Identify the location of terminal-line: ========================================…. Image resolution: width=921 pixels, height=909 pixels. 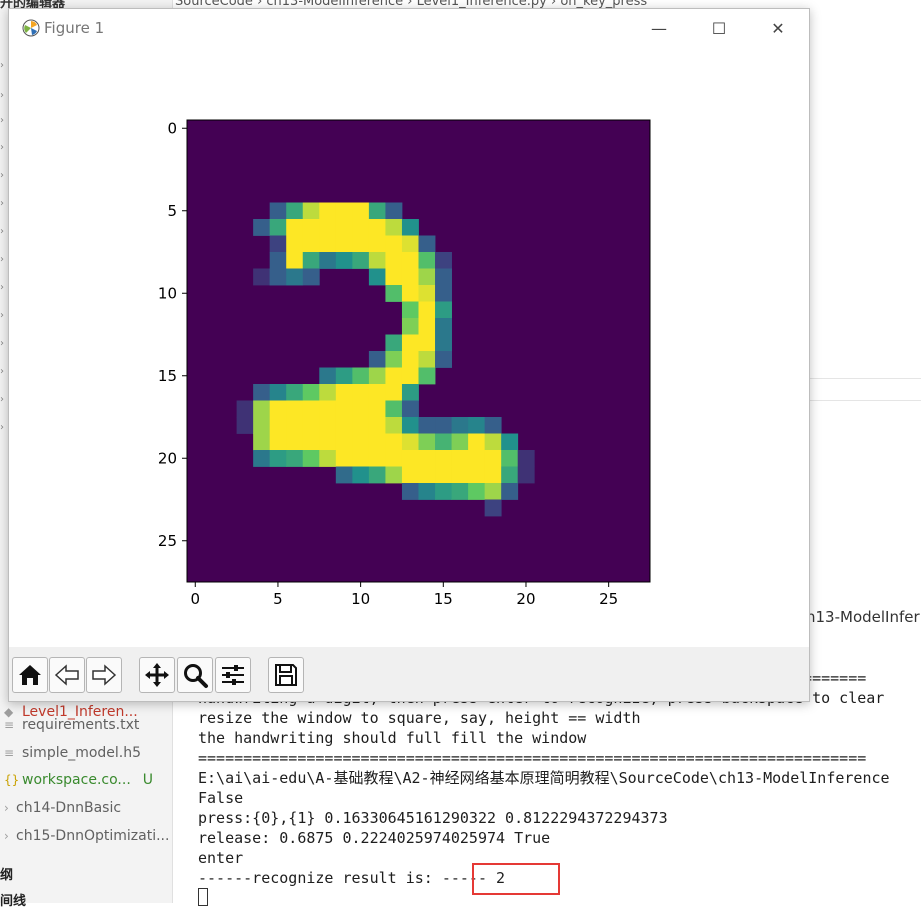
(532, 758).